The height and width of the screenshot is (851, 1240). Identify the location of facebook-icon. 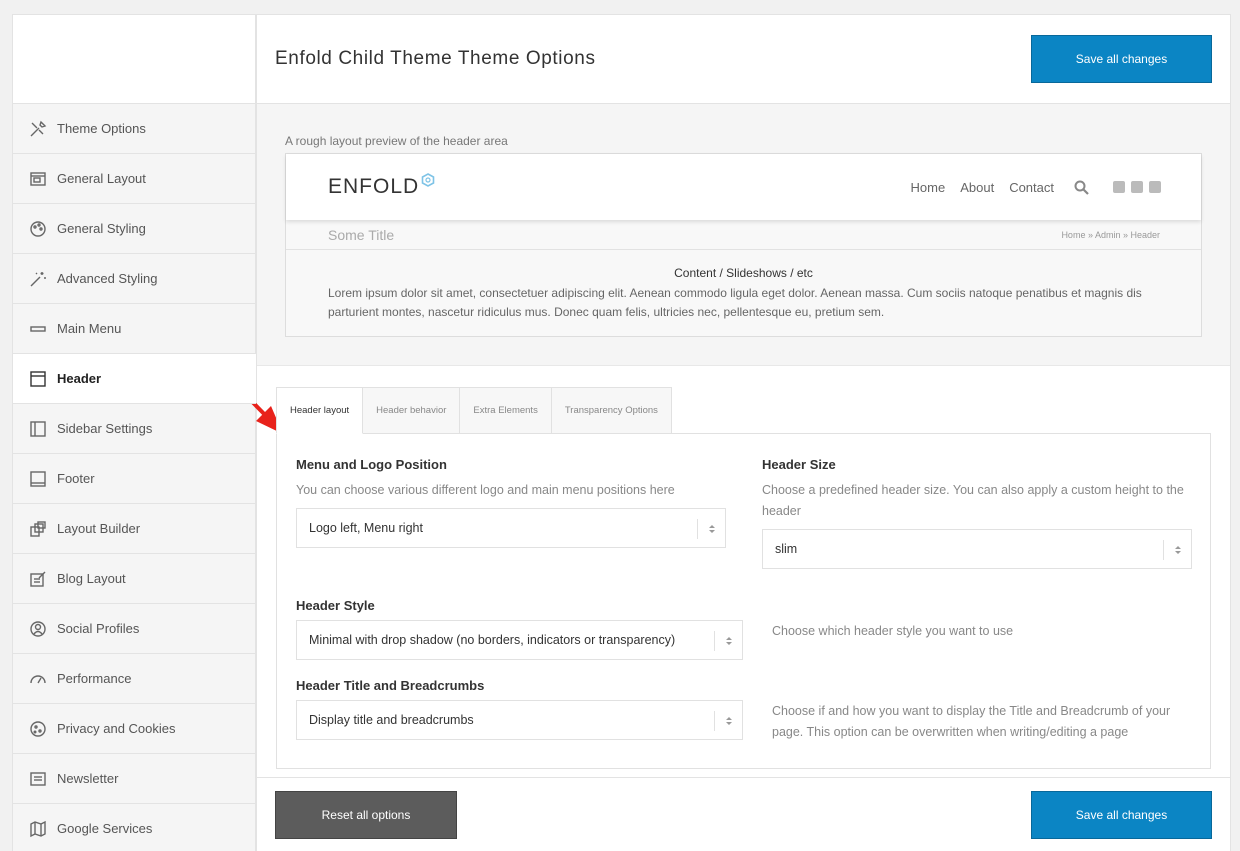
(1119, 187).